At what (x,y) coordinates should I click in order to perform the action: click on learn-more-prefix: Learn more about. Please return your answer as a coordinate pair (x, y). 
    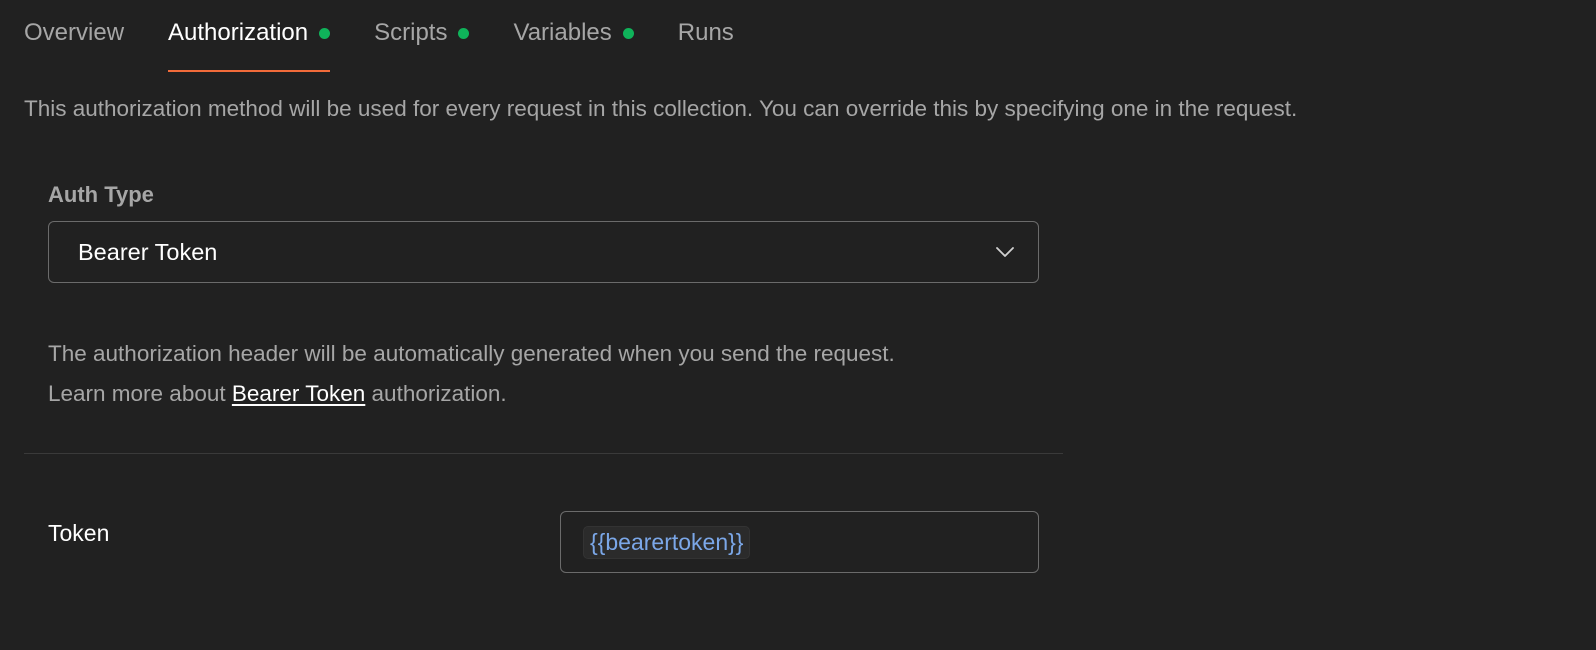
    Looking at the image, I should click on (140, 393).